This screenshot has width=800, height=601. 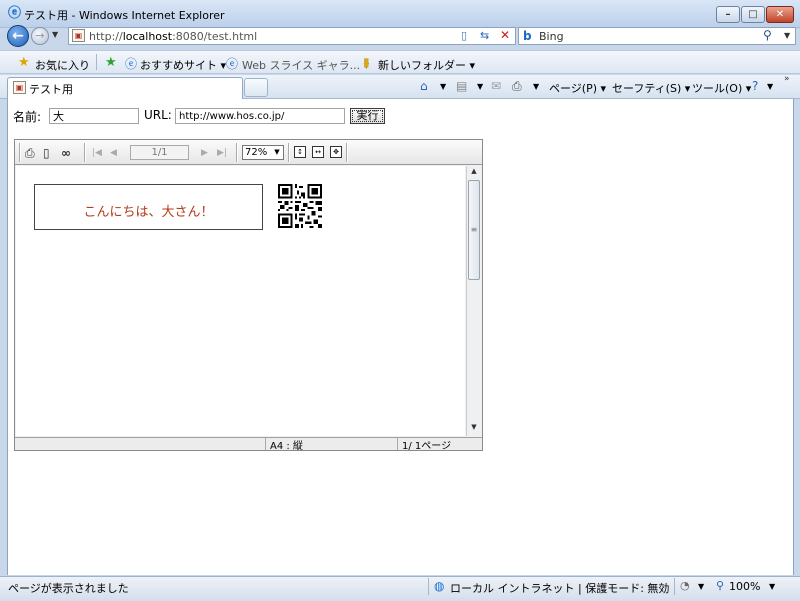 I want to click on tools-menu: ツール(O) ▾, so click(x=721, y=88).